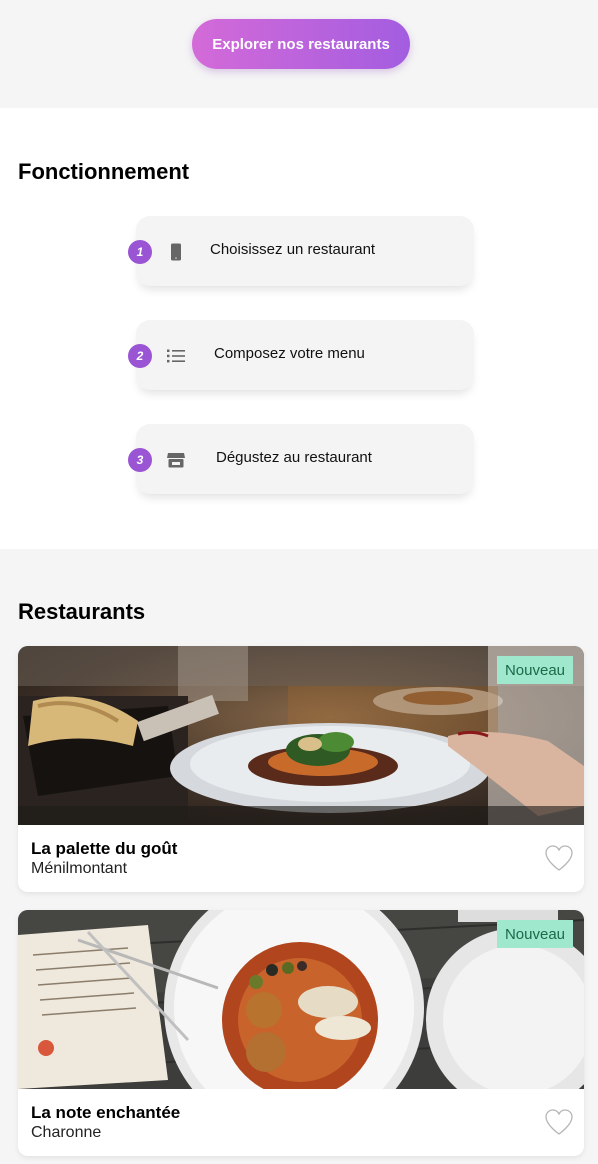  Describe the element at coordinates (82, 611) in the screenshot. I see `restaurants-title: Restaurants` at that location.